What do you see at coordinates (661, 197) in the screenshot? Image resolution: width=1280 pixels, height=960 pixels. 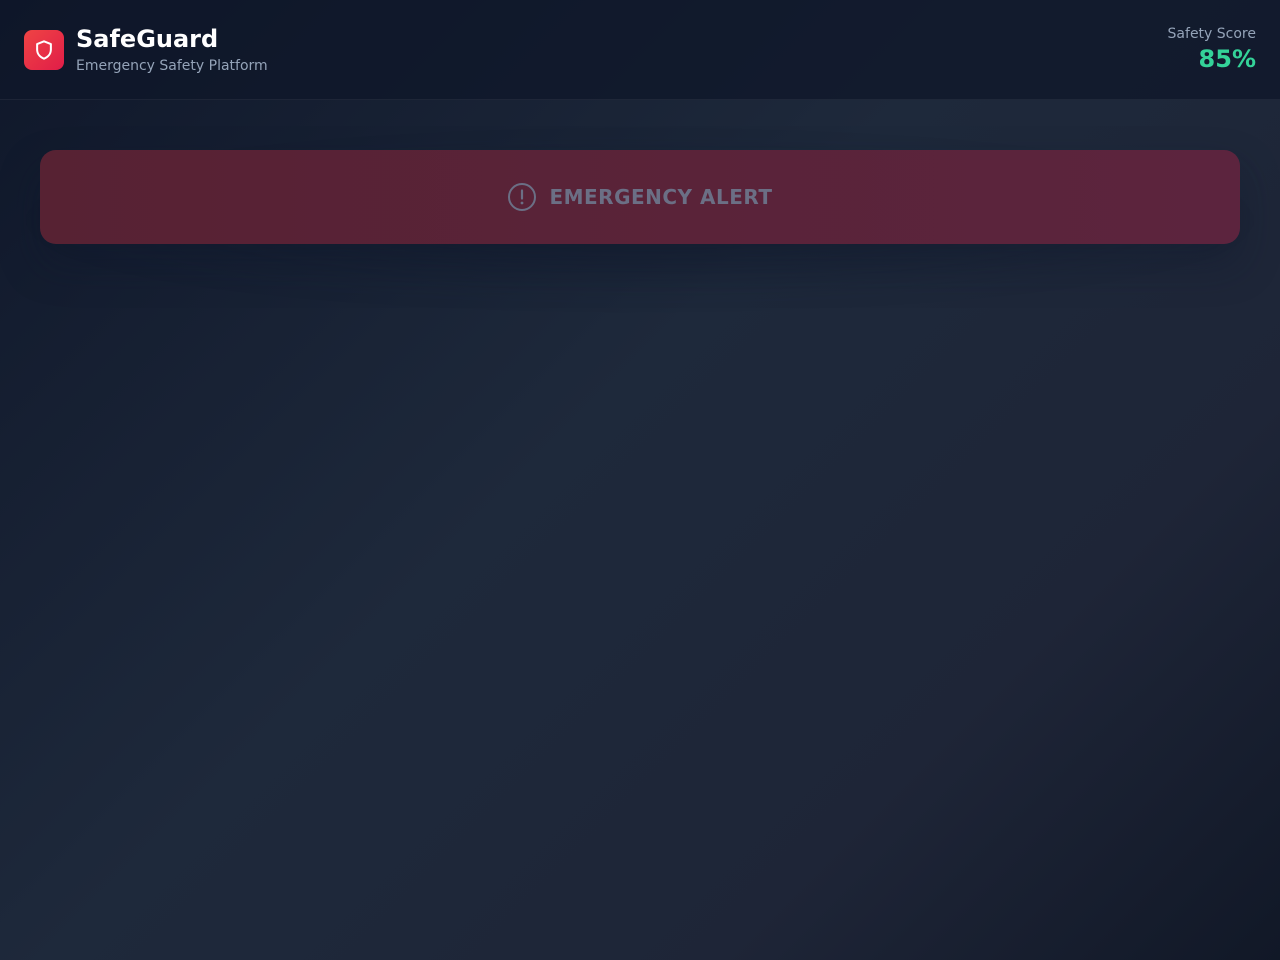 I see `emergency-alert-label: EMERGENCY ALERT` at bounding box center [661, 197].